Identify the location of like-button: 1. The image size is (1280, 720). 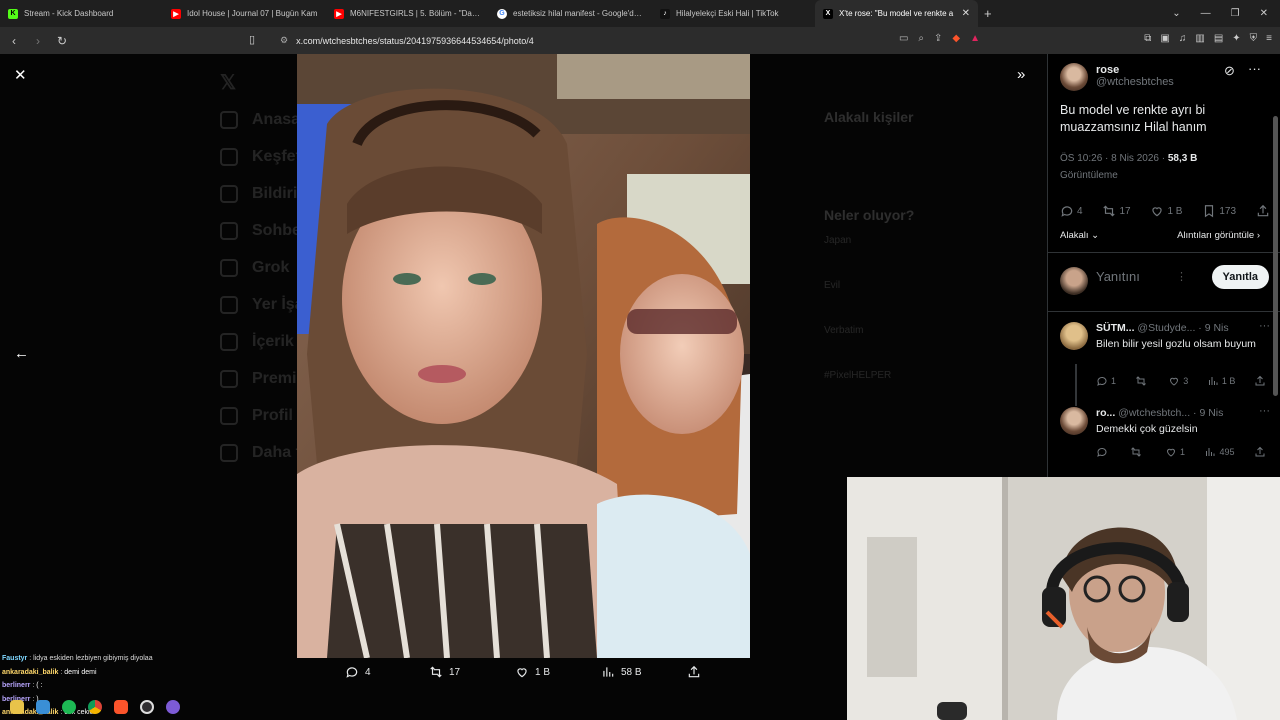
(1175, 452).